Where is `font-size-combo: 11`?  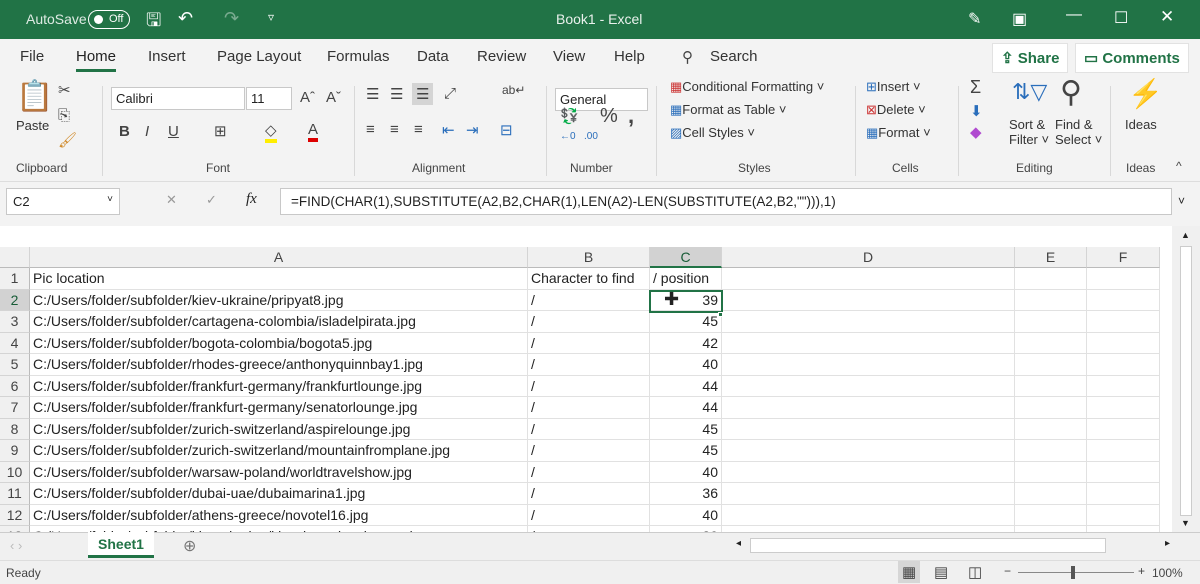 font-size-combo: 11 is located at coordinates (269, 98).